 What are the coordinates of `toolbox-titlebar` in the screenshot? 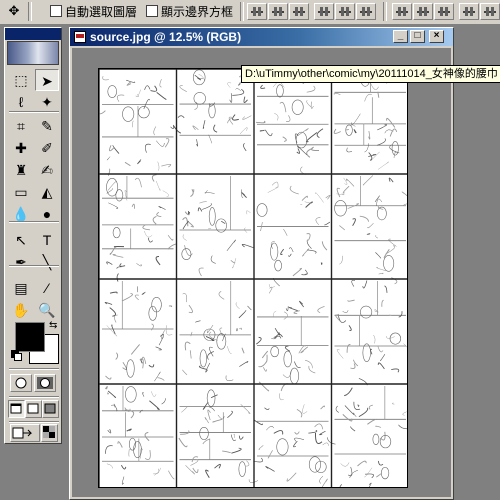 It's located at (33, 34).